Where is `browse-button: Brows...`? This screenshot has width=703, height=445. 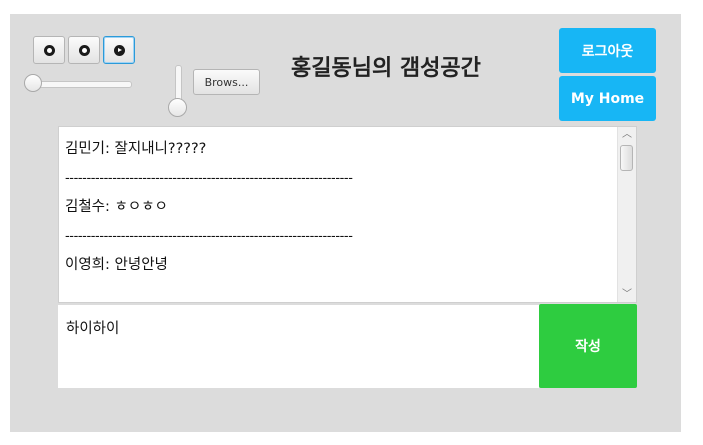
browse-button: Brows... is located at coordinates (226, 82).